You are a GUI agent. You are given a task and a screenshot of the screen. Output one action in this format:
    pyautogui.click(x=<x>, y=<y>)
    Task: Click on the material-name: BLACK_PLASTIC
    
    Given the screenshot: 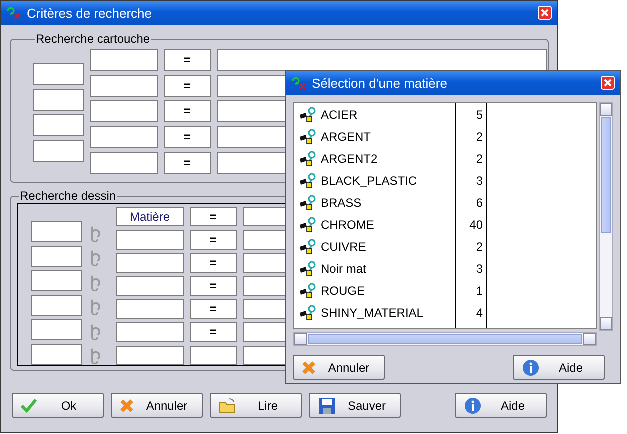 What is the action you would take?
    pyautogui.click(x=369, y=181)
    